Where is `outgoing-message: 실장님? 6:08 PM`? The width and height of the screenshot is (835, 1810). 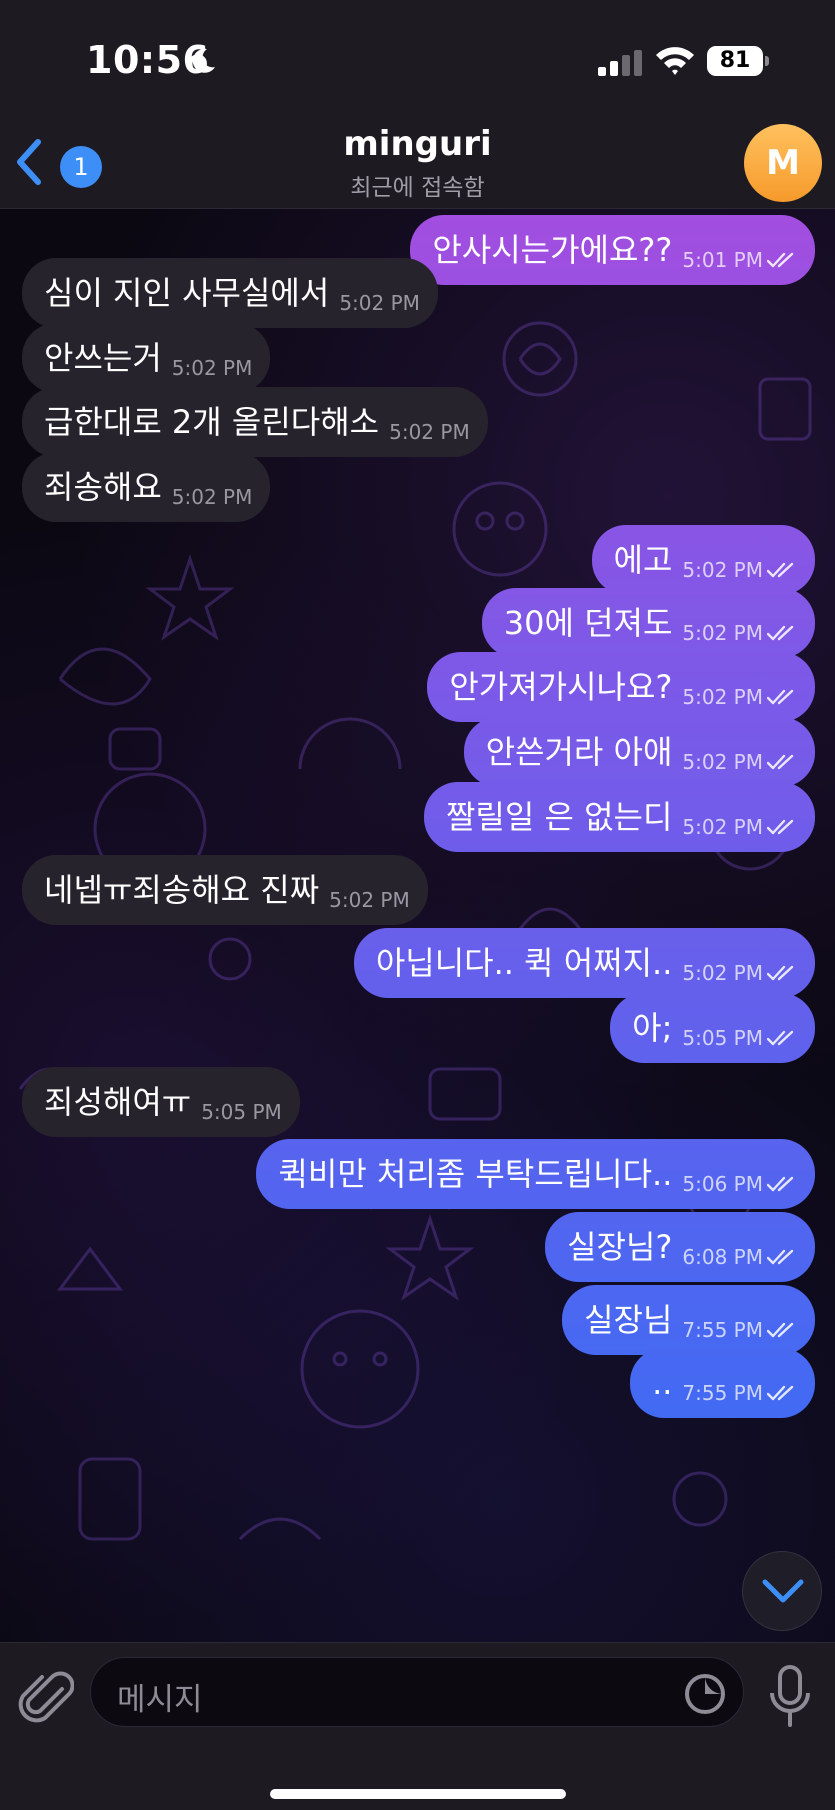 outgoing-message: 실장님? 6:08 PM is located at coordinates (680, 1247).